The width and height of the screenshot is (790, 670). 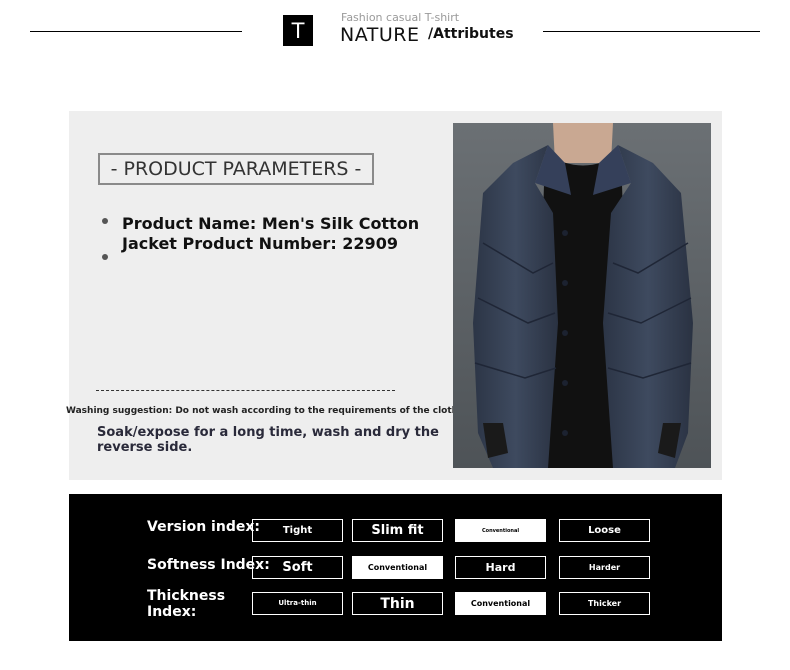 What do you see at coordinates (500, 567) in the screenshot?
I see `softness-option-hard: Hard` at bounding box center [500, 567].